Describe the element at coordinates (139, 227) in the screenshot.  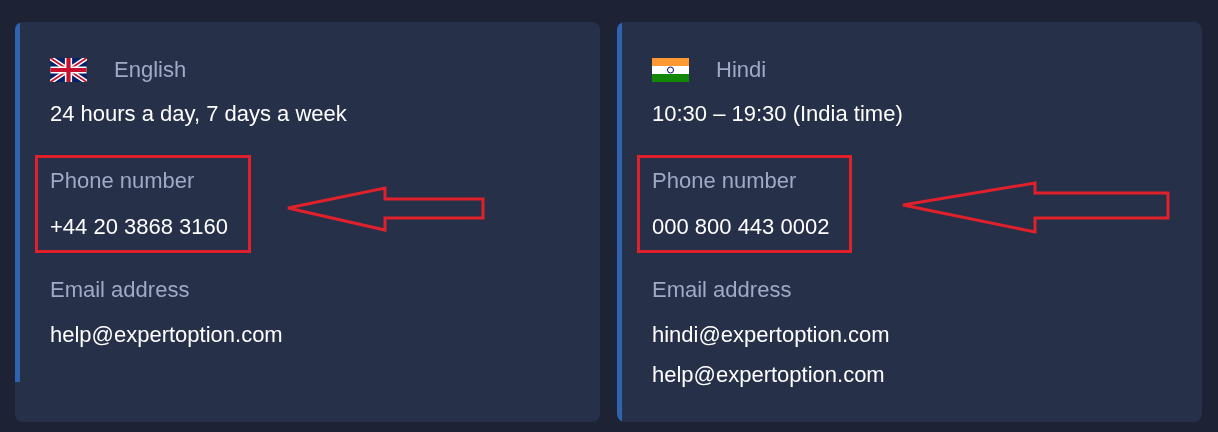
I see `phone-number: +44 20 3868 3160` at that location.